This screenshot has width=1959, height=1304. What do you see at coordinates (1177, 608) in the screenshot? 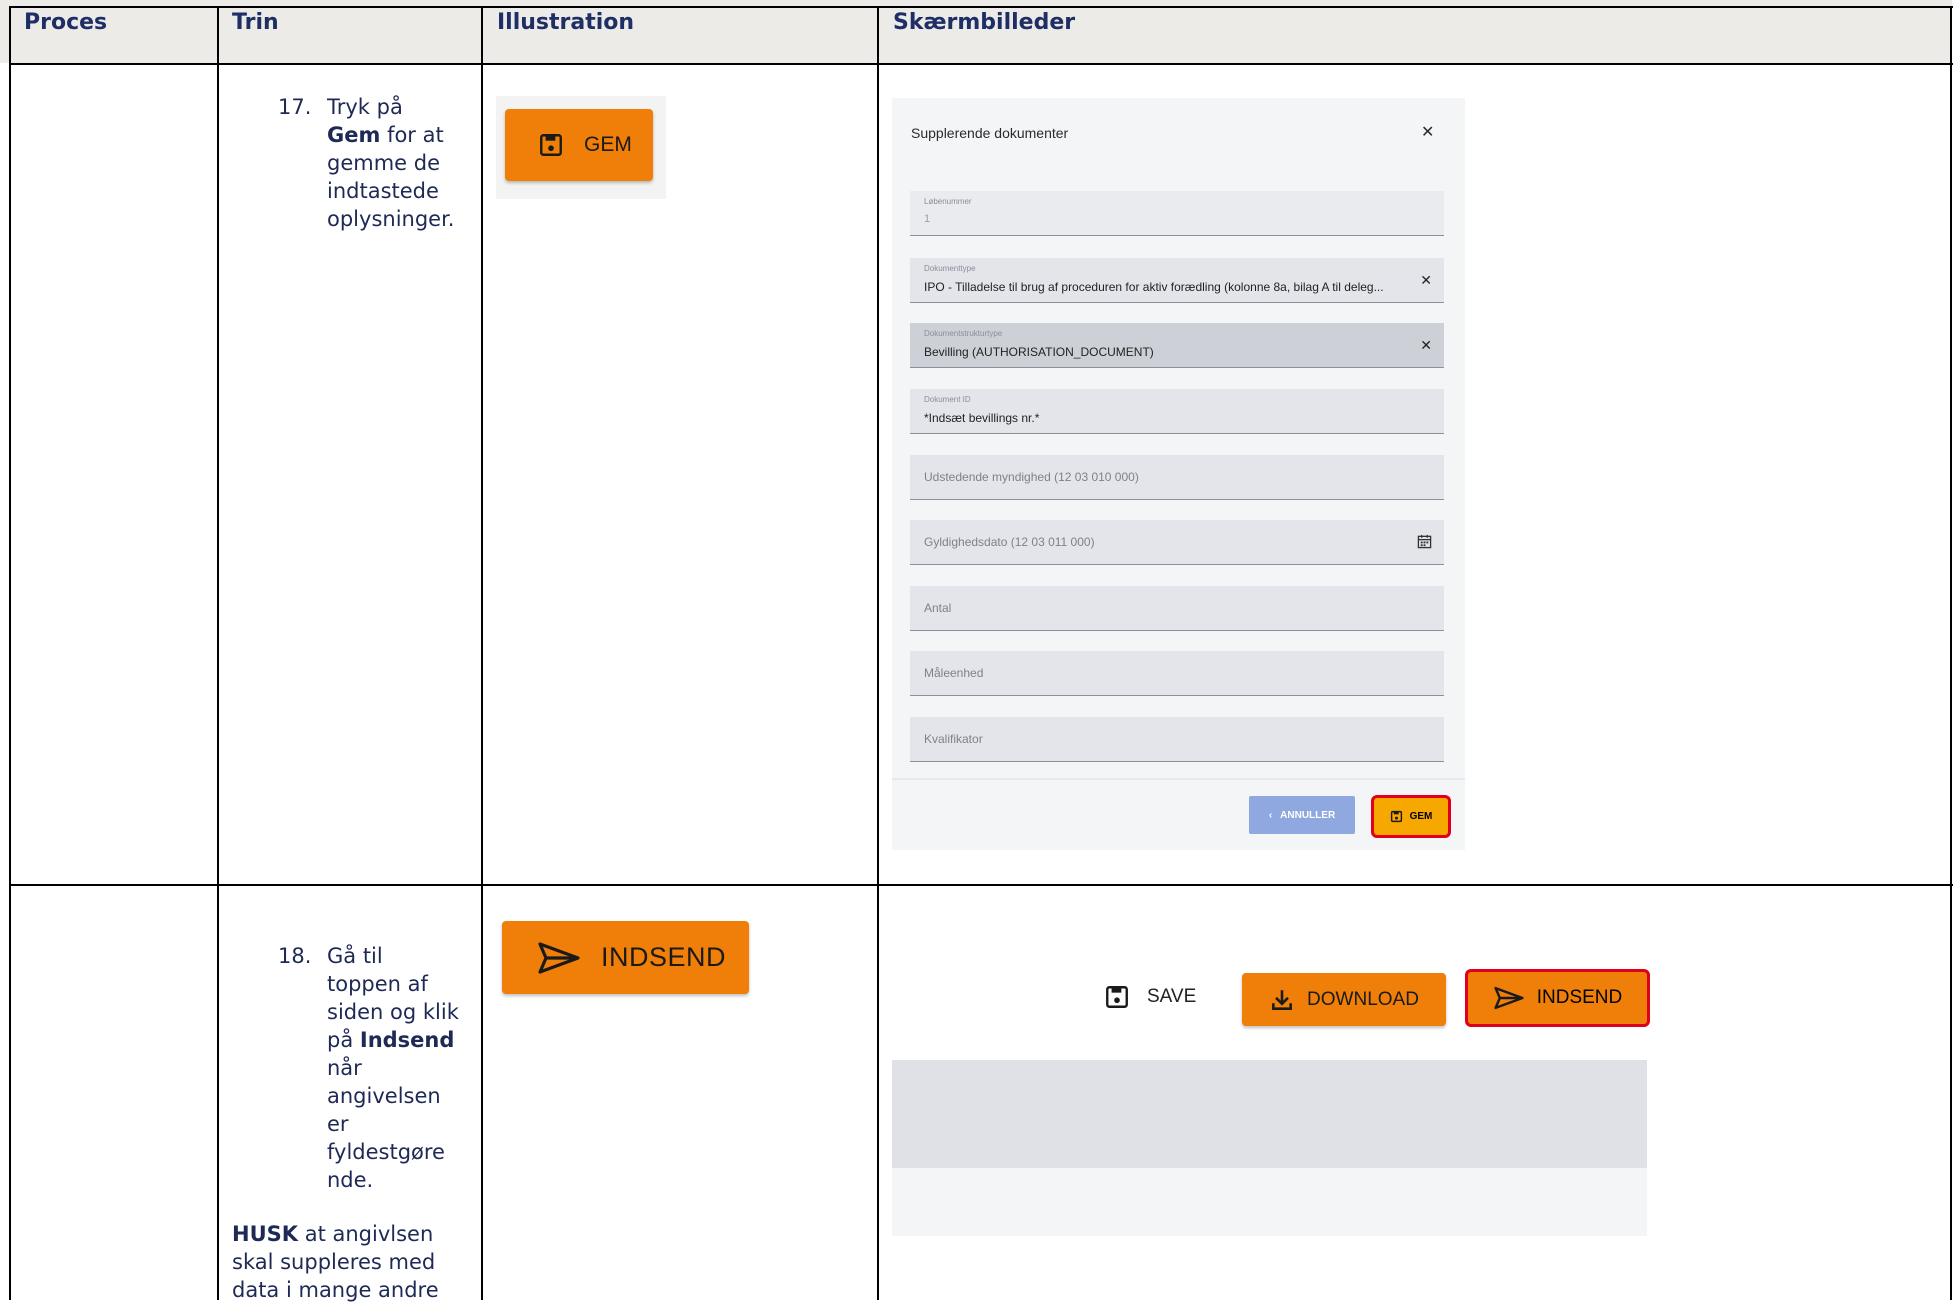
I see `antal-field: Antal` at bounding box center [1177, 608].